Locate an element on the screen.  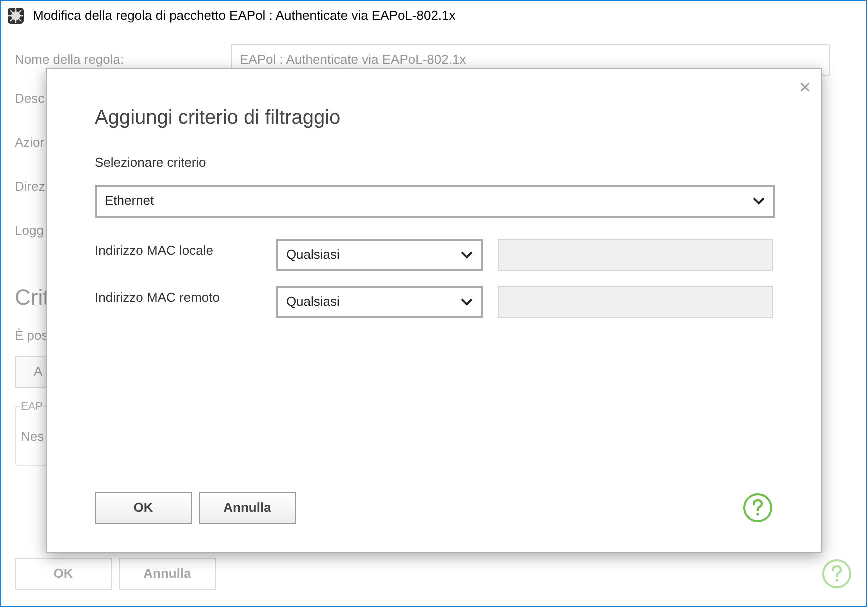
cancel-button: Annulla is located at coordinates (247, 508).